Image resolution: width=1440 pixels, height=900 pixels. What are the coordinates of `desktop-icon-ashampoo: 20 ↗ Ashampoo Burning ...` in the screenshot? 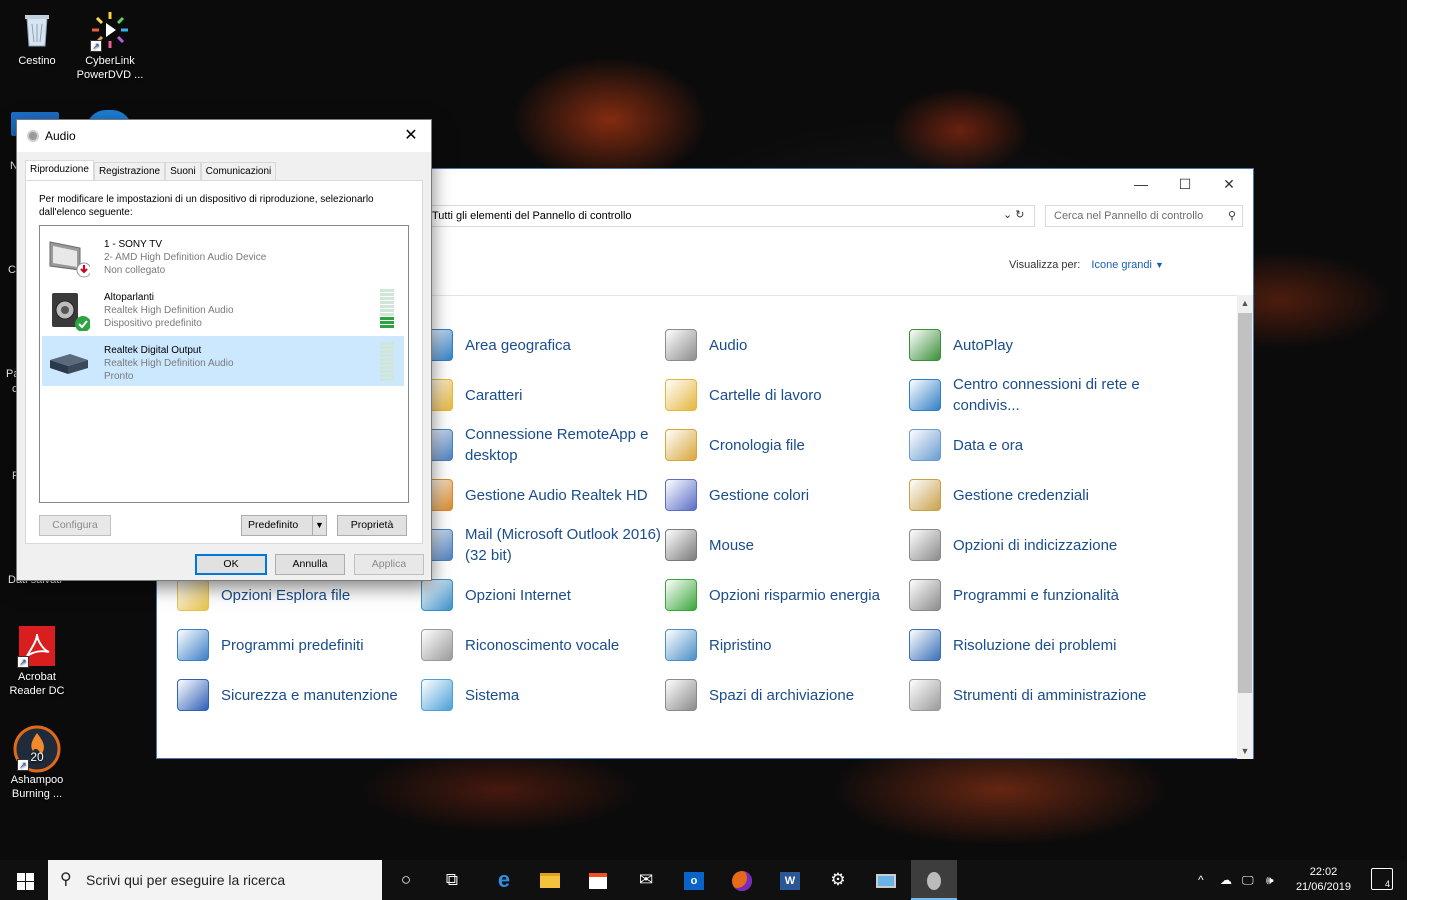 It's located at (37, 763).